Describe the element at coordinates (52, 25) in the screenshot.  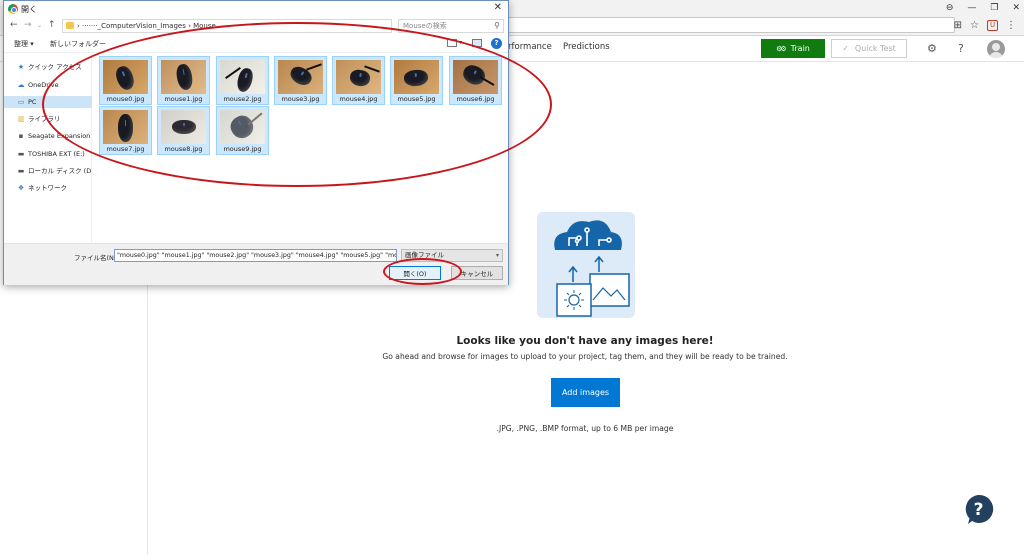
I see `up-arrow-icon: ↑` at that location.